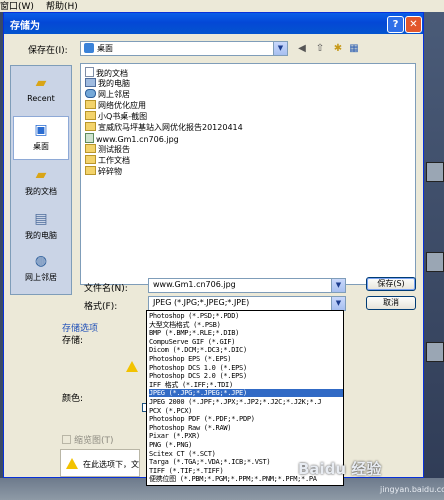 The height and width of the screenshot is (500, 444). Describe the element at coordinates (17, 6) in the screenshot. I see `menu-window: 窗口(W)` at that location.